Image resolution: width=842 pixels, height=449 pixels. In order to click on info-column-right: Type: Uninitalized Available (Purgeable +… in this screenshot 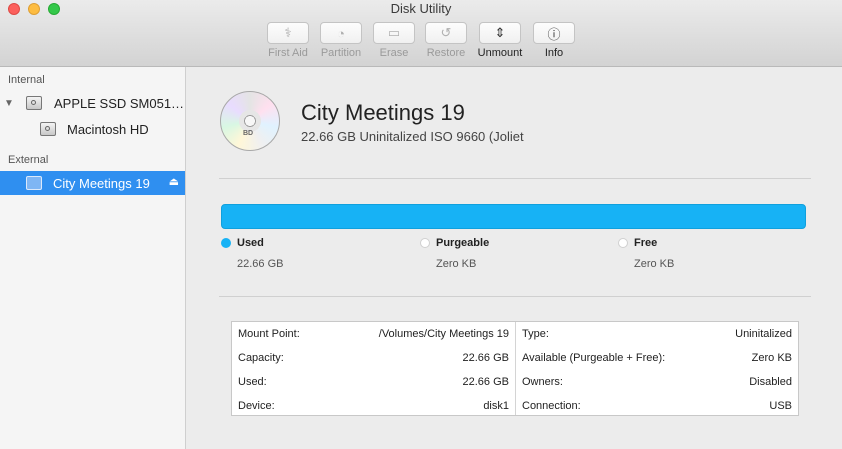, I will do `click(657, 368)`.